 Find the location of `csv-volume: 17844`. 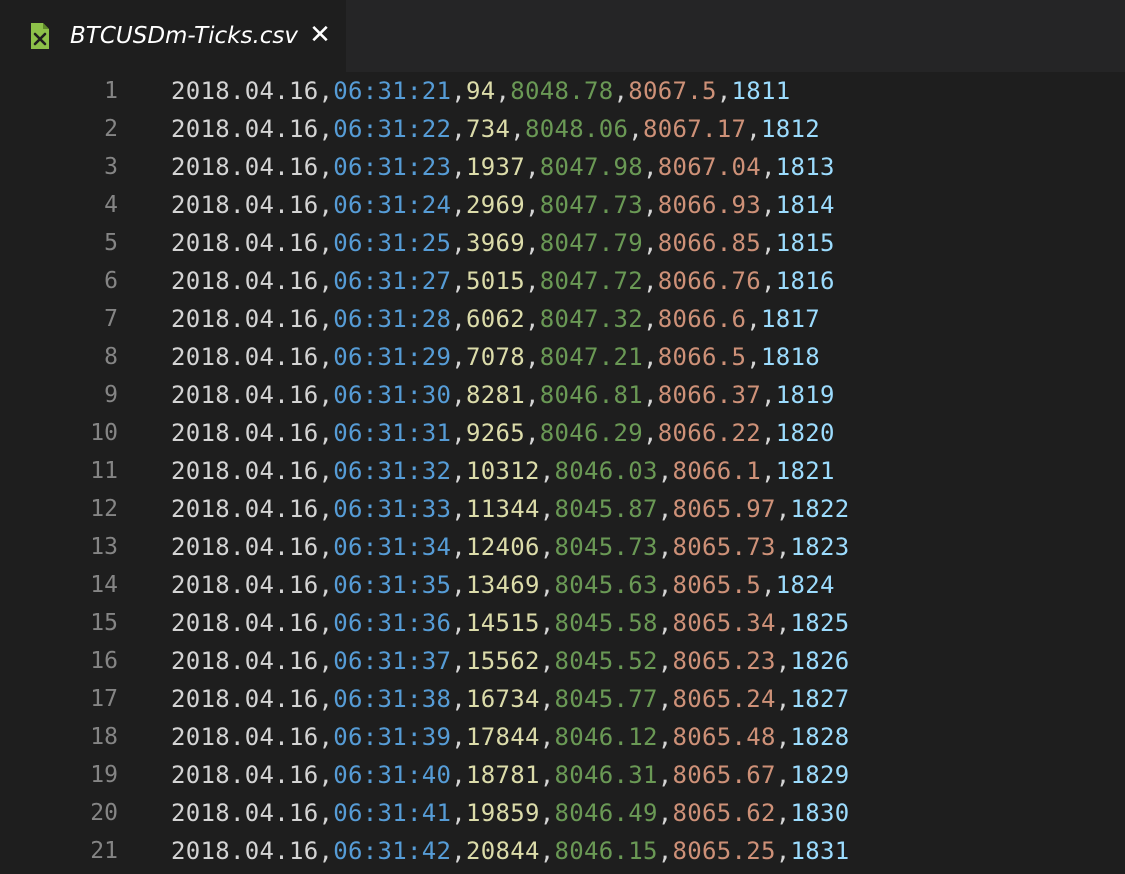

csv-volume: 17844 is located at coordinates (503, 737).